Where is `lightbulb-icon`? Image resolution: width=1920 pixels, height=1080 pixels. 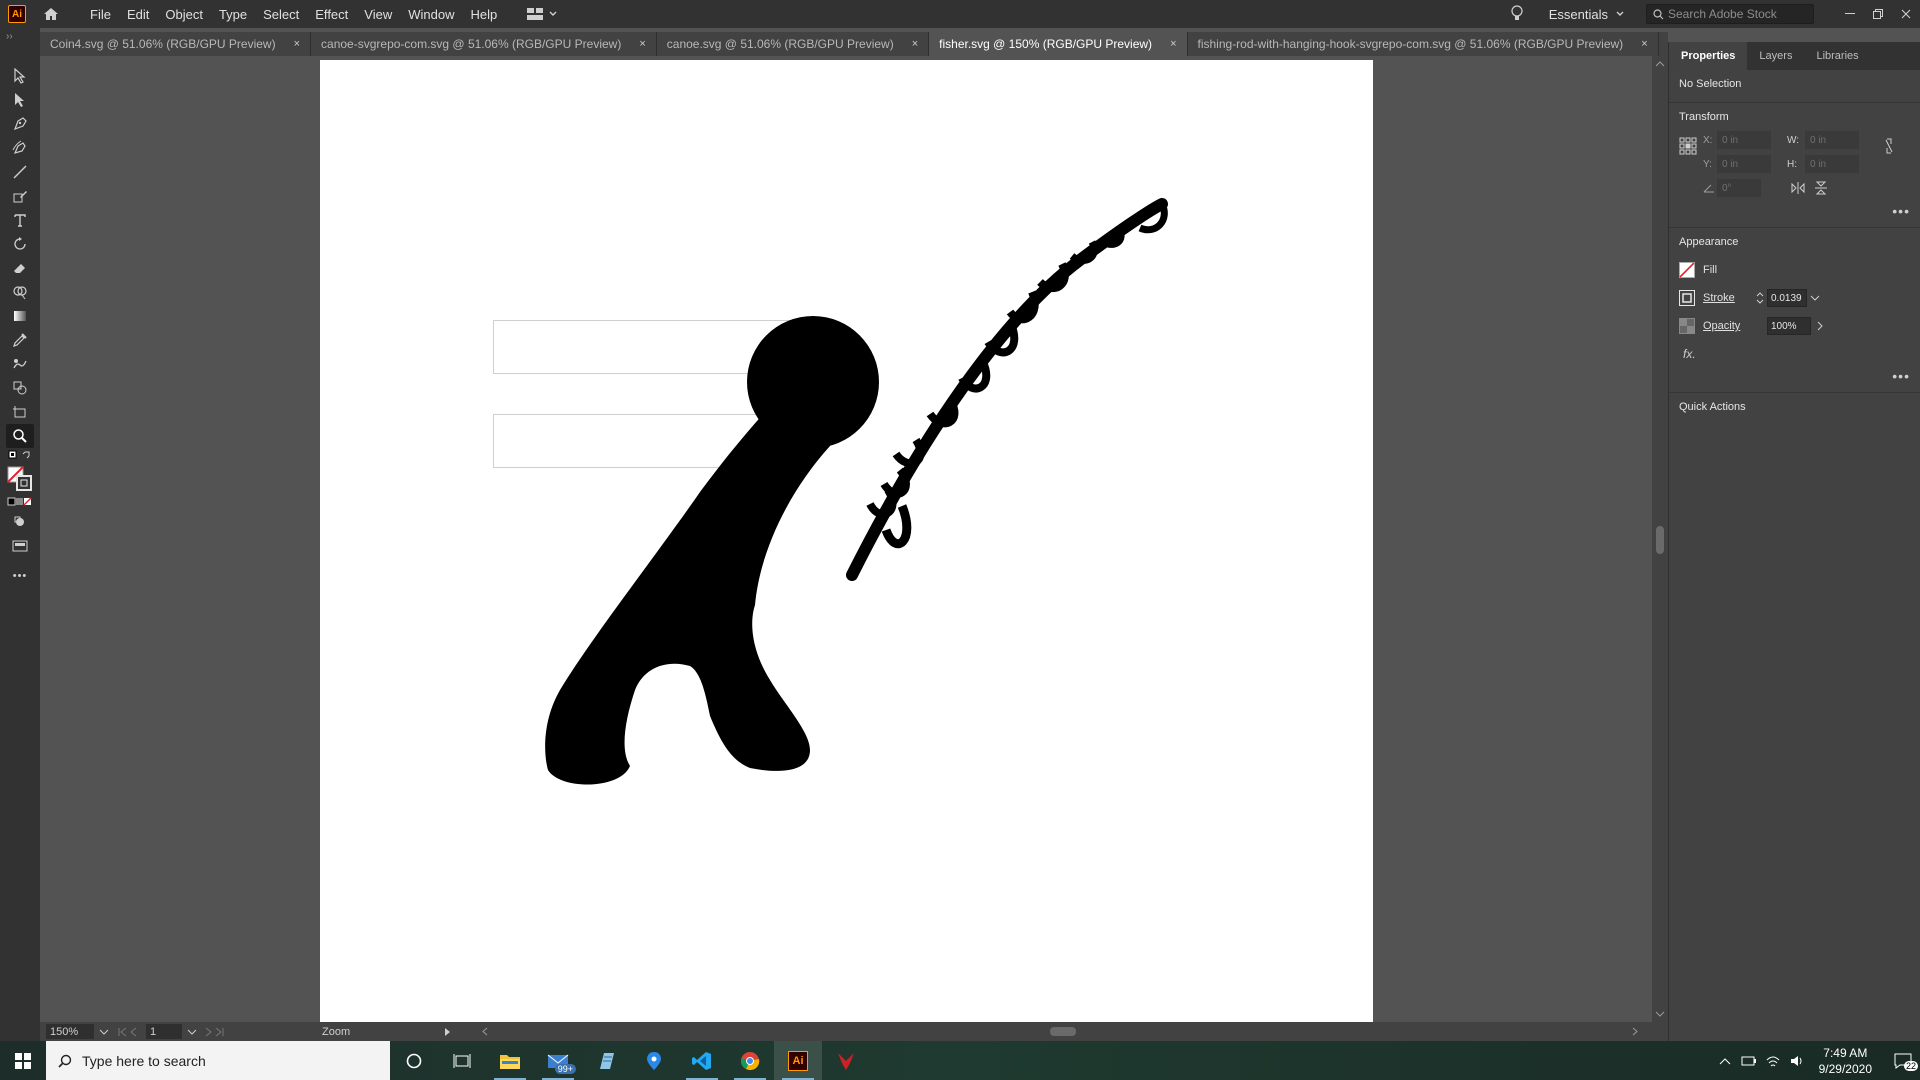 lightbulb-icon is located at coordinates (1517, 14).